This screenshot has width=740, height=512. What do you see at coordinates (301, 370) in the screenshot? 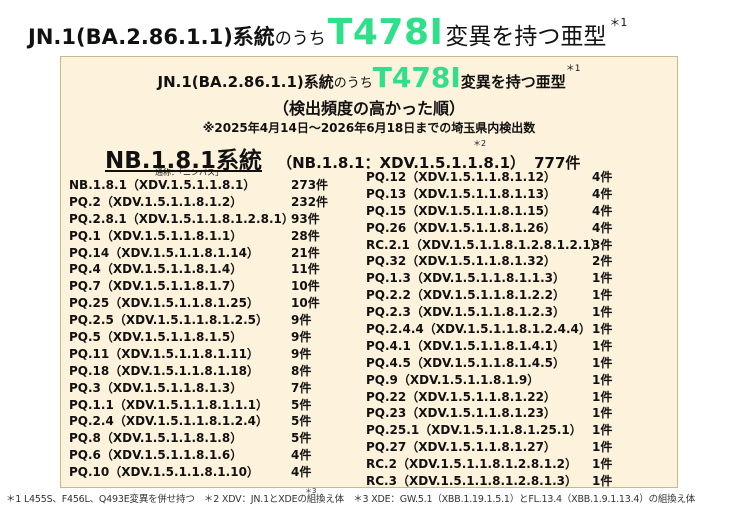
I see `subtype-count: 8件` at bounding box center [301, 370].